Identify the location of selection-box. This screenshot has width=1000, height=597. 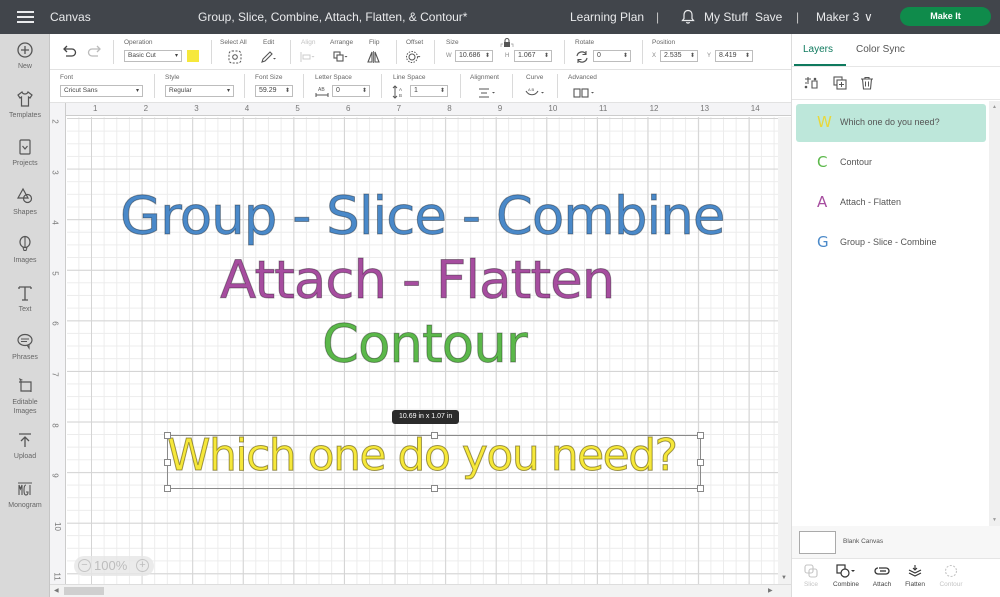
(434, 462).